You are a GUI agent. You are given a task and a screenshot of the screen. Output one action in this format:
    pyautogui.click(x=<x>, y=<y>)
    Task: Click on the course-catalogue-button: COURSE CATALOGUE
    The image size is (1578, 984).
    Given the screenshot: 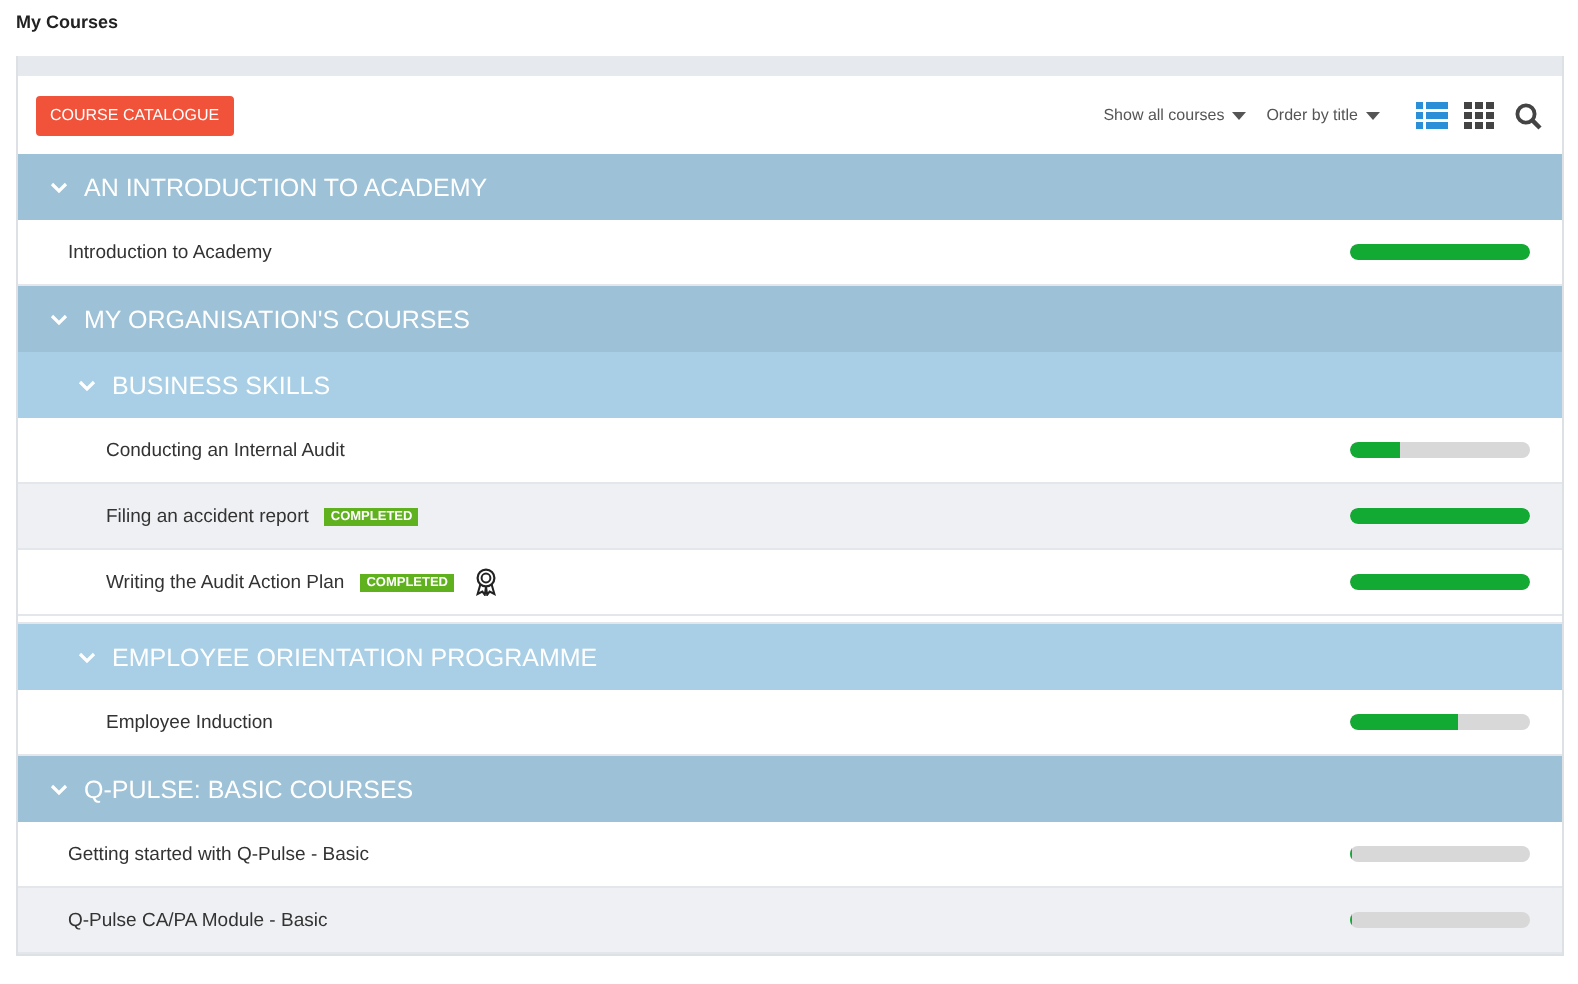 What is the action you would take?
    pyautogui.click(x=135, y=115)
    